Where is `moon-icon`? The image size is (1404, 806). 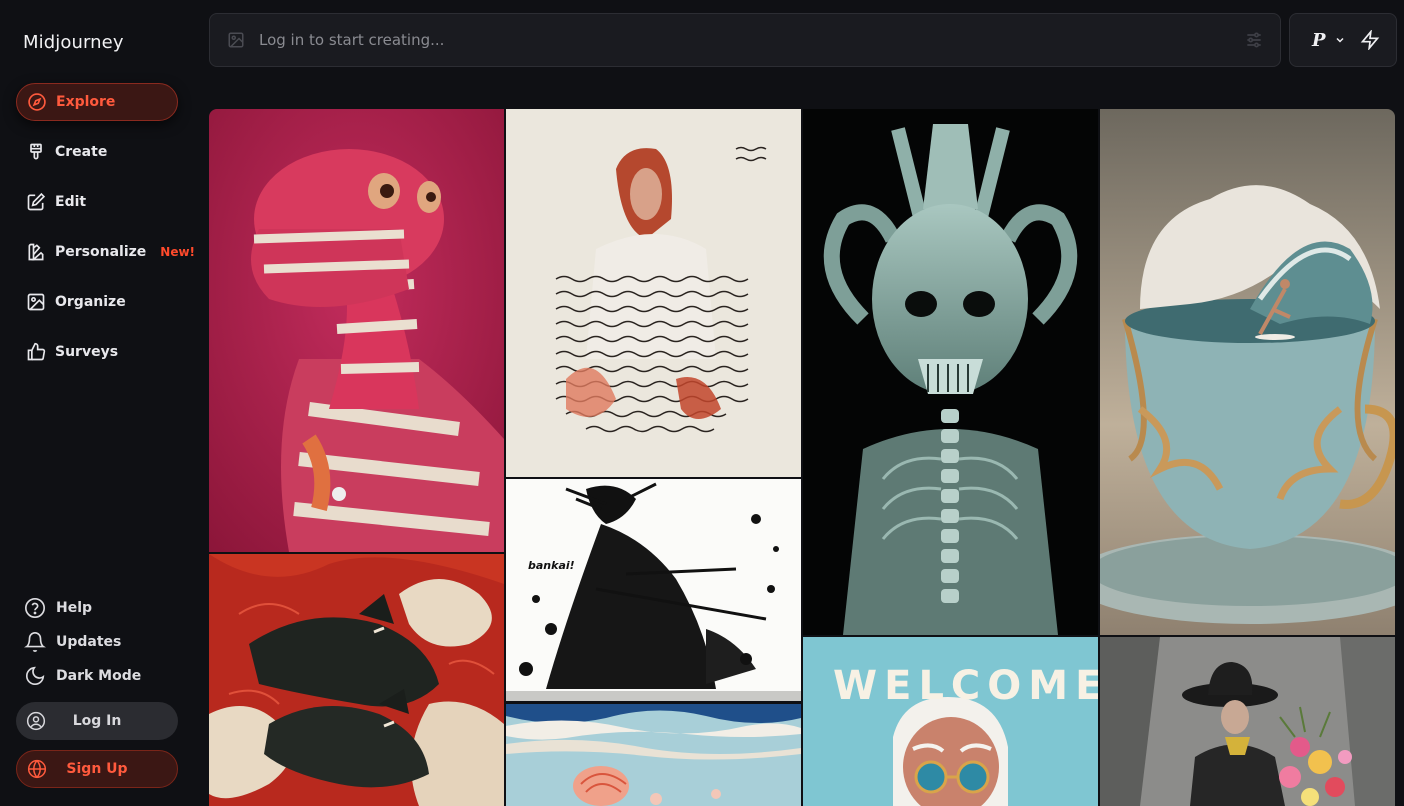 moon-icon is located at coordinates (35, 676).